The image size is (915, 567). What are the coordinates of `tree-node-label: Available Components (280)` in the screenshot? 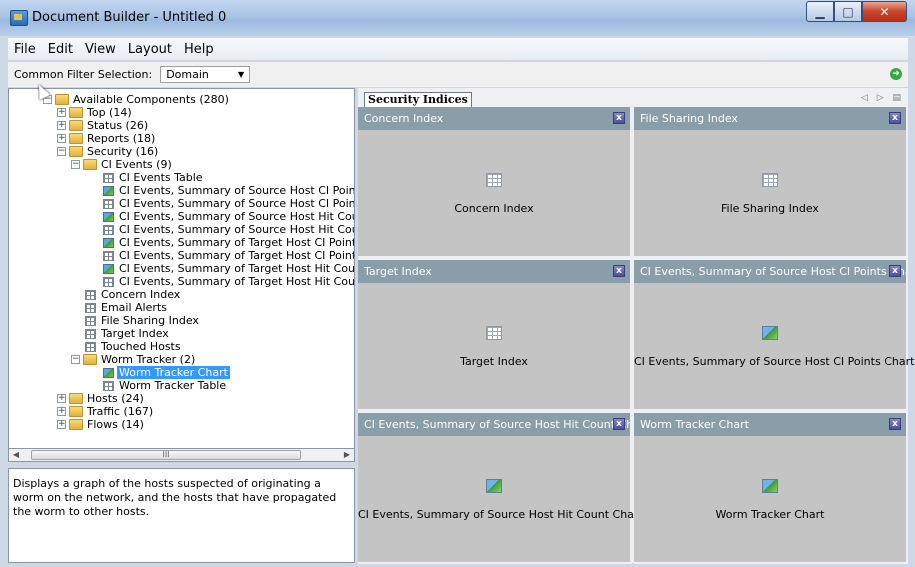 It's located at (151, 99).